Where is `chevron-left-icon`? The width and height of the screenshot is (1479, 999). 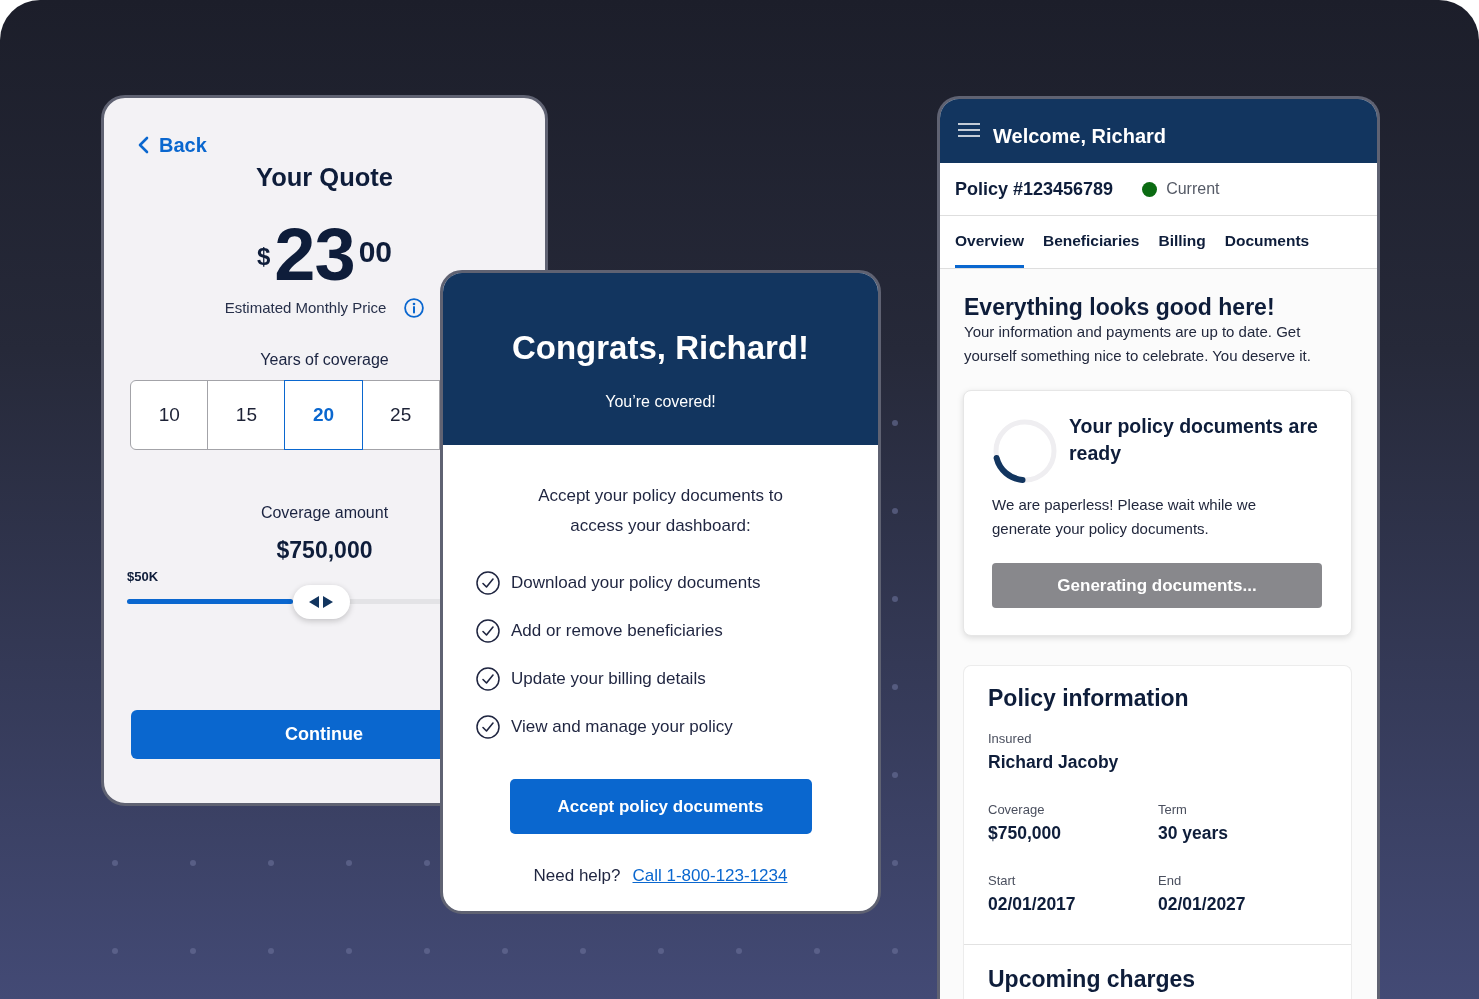
chevron-left-icon is located at coordinates (143, 145).